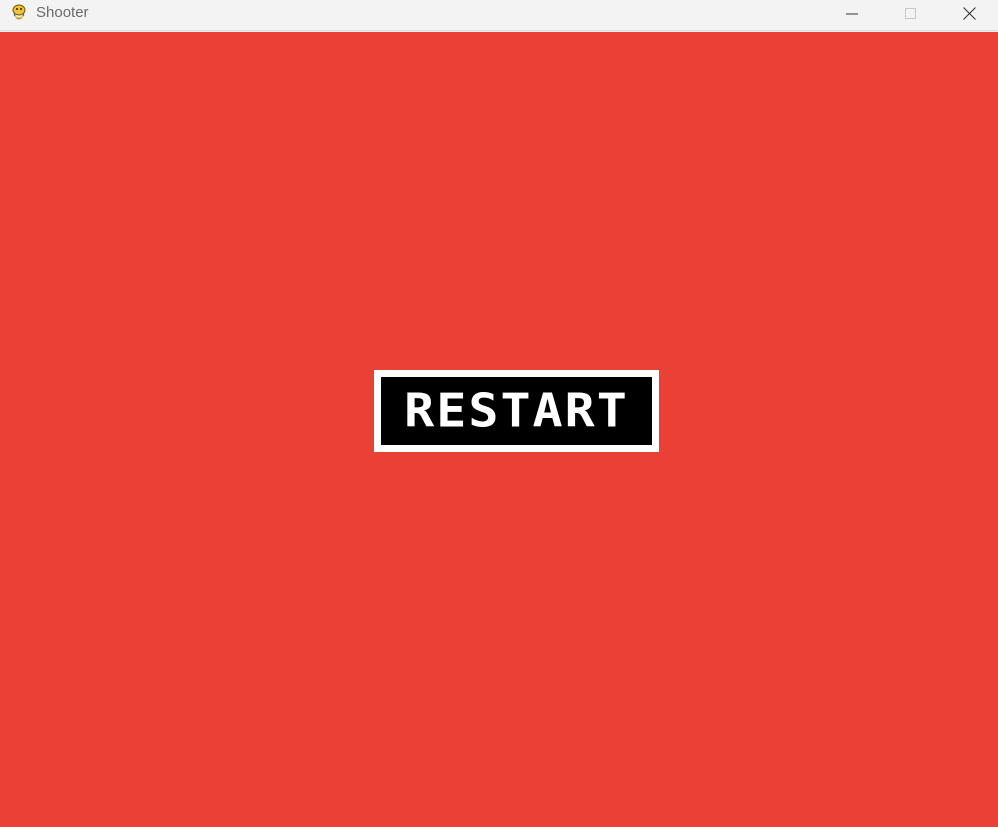 The width and height of the screenshot is (998, 827). I want to click on restart-label: RESTART, so click(516, 411).